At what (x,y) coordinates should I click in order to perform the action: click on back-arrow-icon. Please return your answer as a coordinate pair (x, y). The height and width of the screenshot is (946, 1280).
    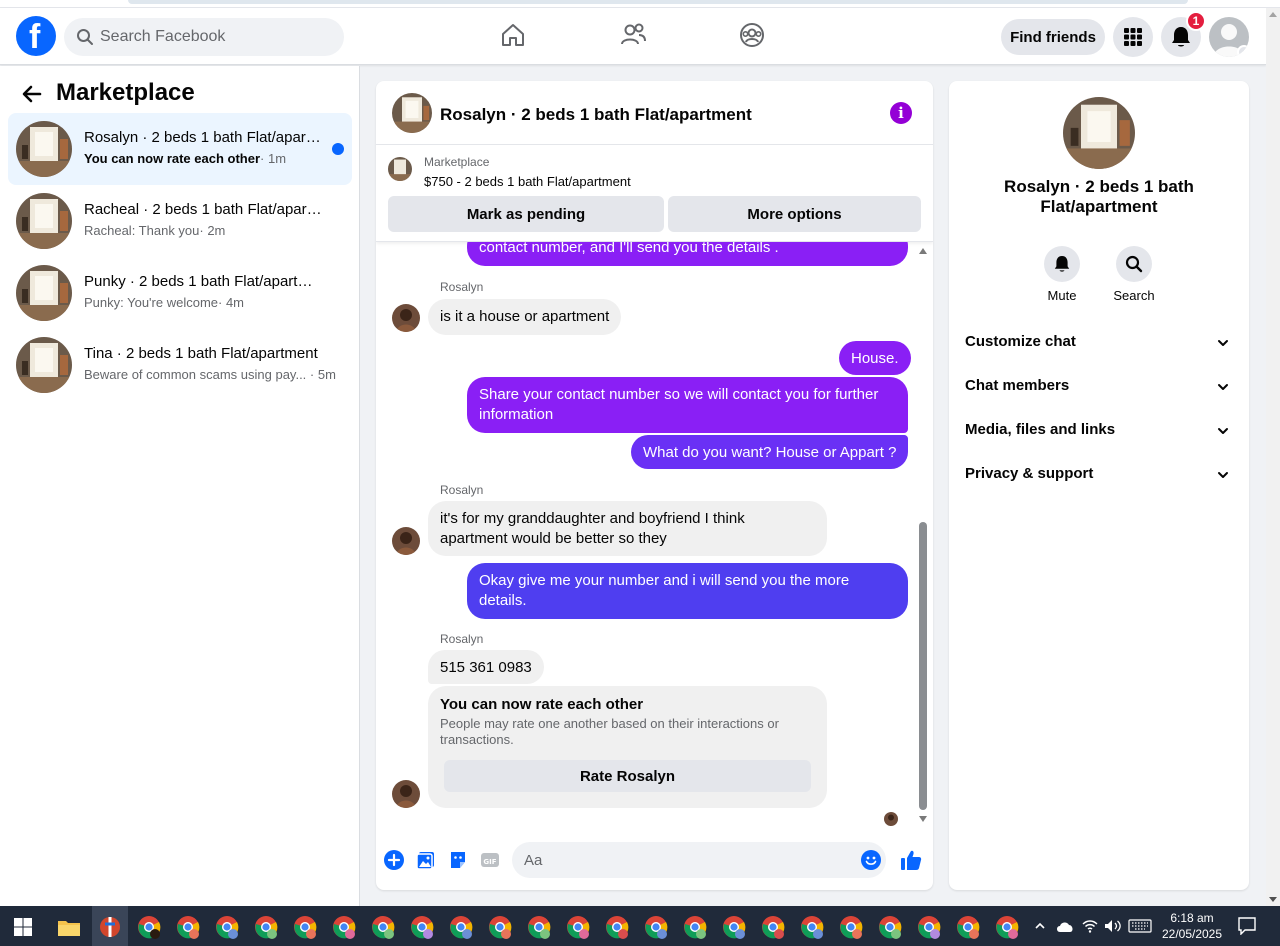
    Looking at the image, I should click on (32, 94).